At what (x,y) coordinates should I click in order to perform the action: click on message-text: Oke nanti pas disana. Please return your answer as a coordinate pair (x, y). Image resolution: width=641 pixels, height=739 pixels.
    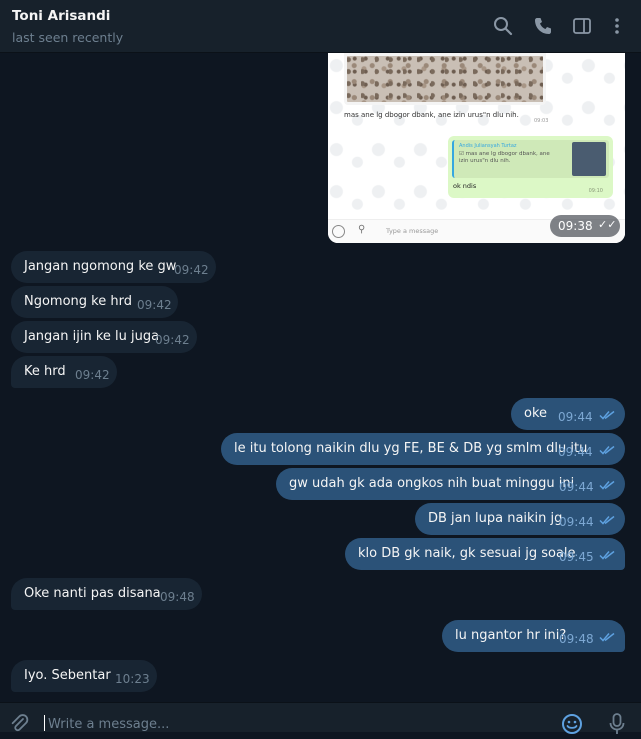
    Looking at the image, I should click on (92, 593).